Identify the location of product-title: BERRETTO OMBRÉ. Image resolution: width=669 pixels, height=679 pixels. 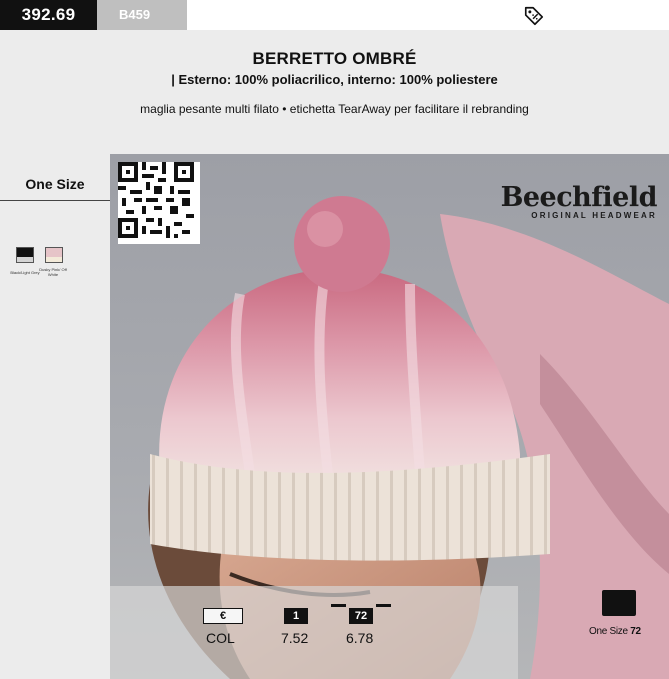
(334, 58).